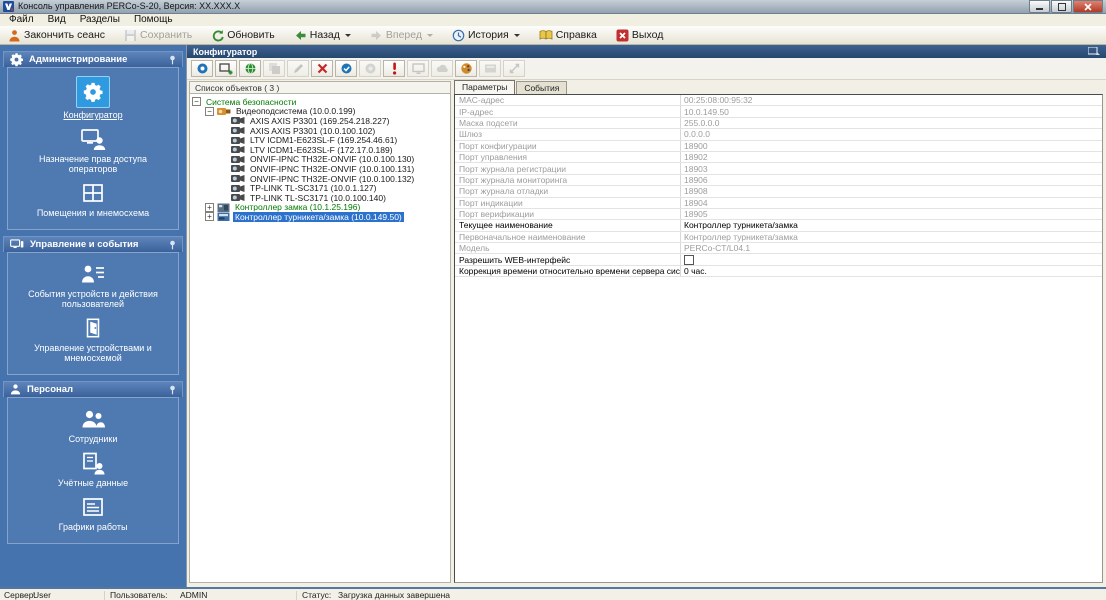 The image size is (1106, 600). Describe the element at coordinates (542, 87) in the screenshot. I see `tab-events: События` at that location.